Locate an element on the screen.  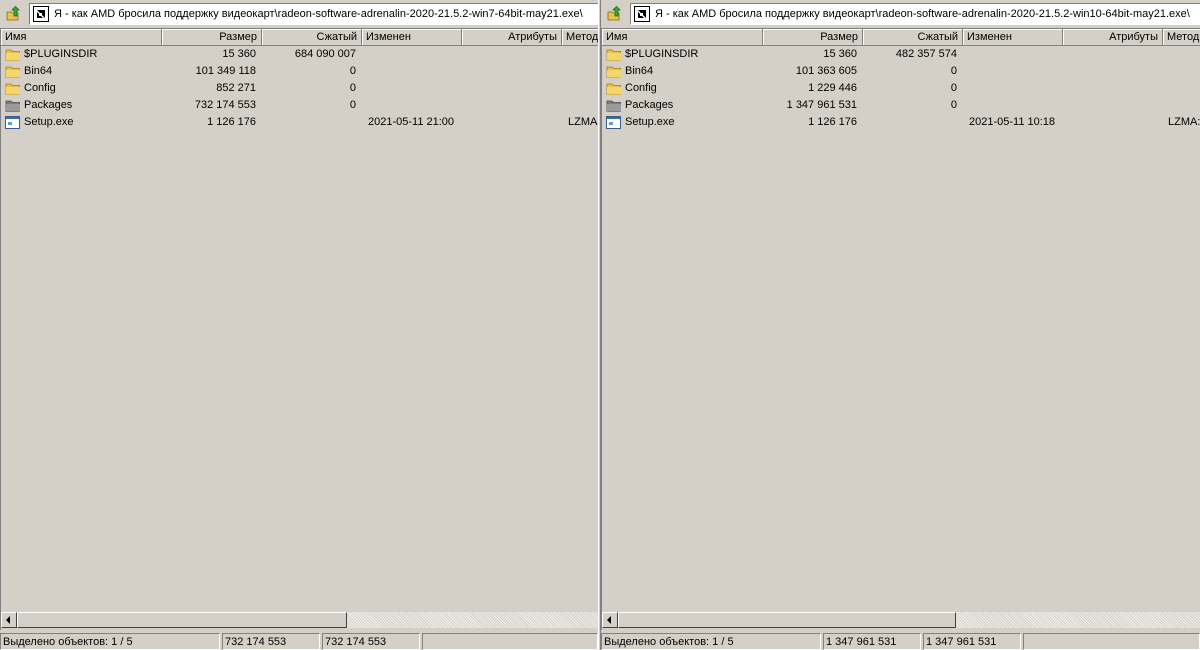
left-up-folder-button is located at coordinates (13, 14).